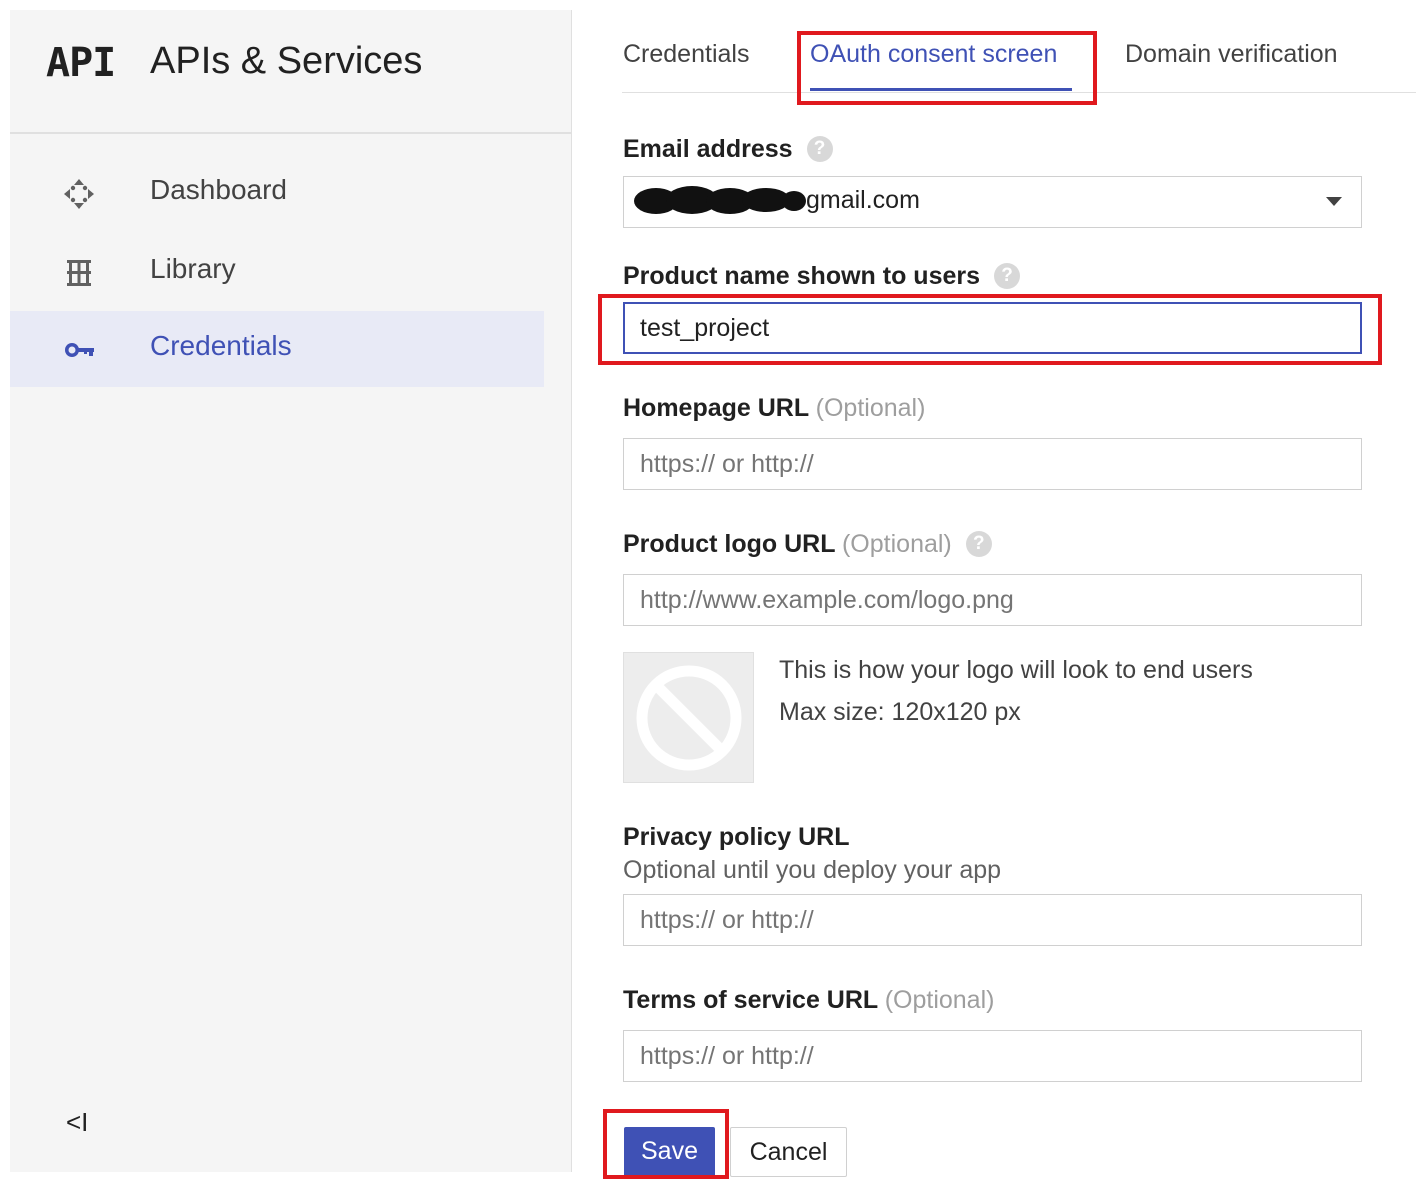 The height and width of the screenshot is (1179, 1418). I want to click on email-label: Email address?, so click(728, 149).